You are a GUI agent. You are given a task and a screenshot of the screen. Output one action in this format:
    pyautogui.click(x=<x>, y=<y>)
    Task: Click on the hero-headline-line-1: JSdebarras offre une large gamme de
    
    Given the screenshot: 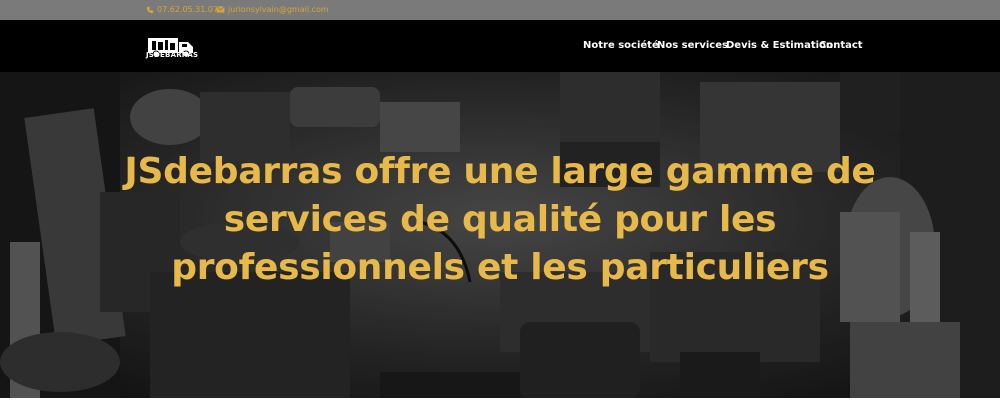 What is the action you would take?
    pyautogui.click(x=500, y=171)
    